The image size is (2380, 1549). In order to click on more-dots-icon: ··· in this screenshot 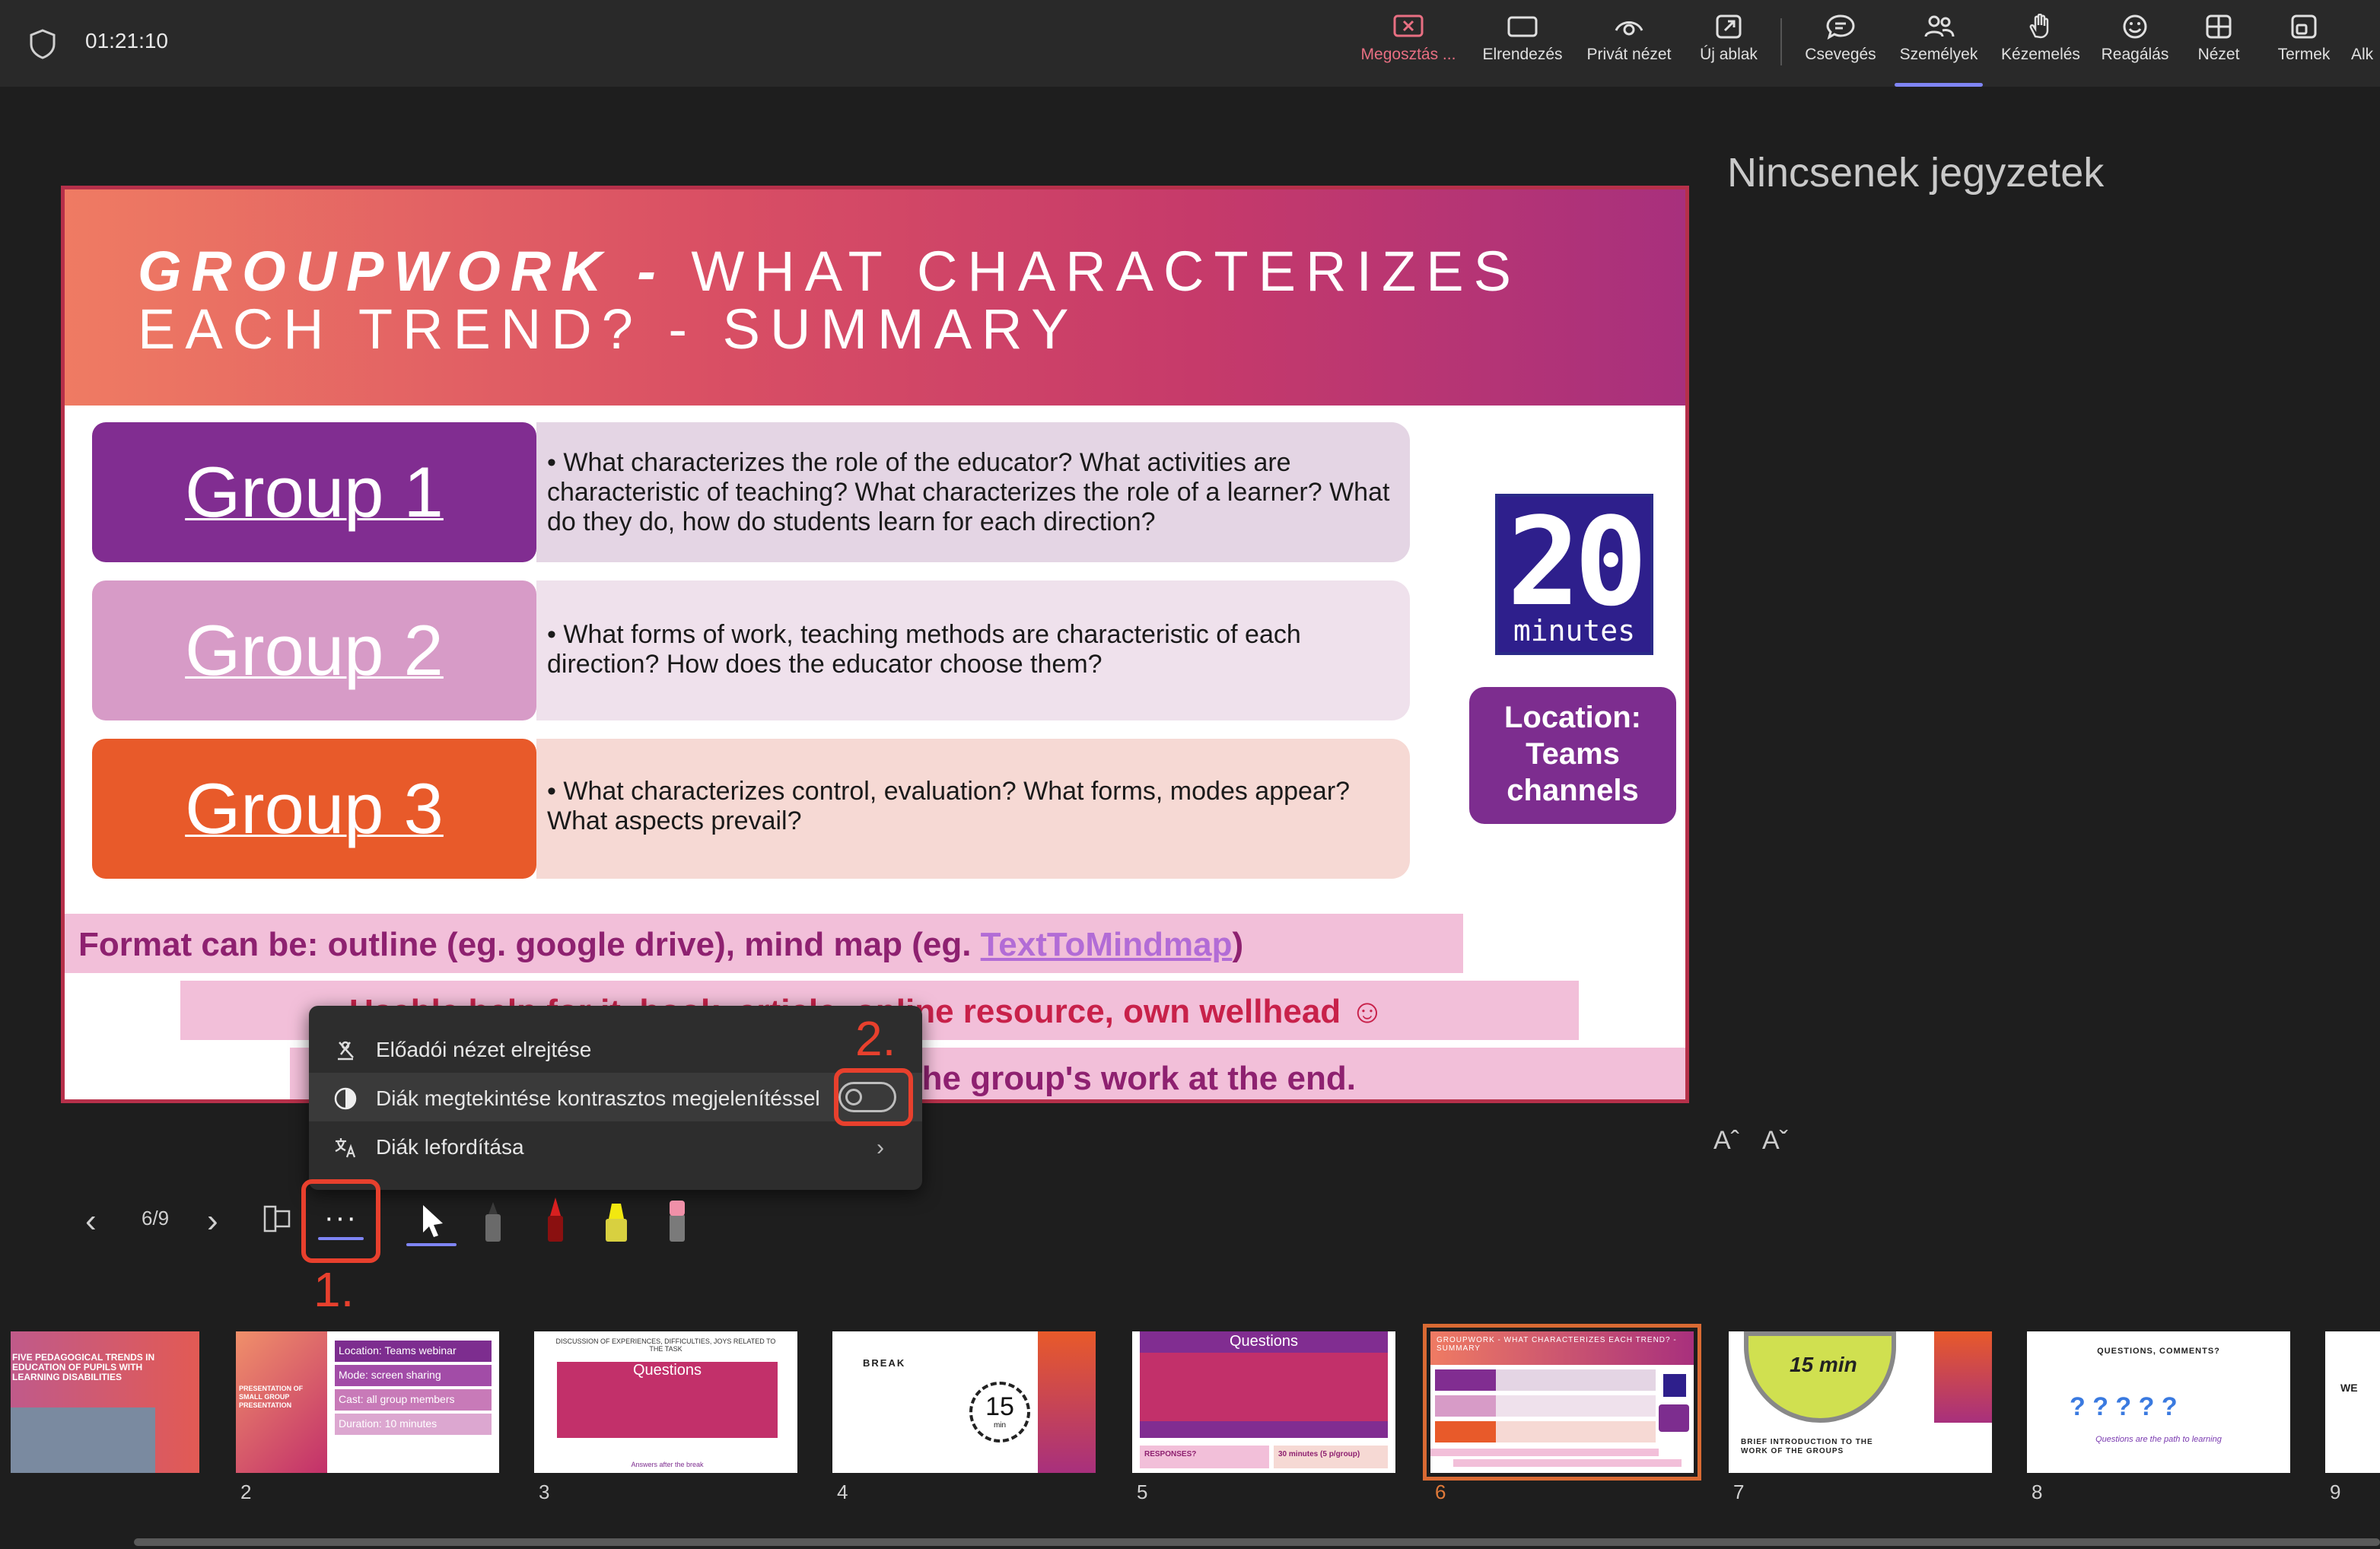, I will do `click(341, 1218)`.